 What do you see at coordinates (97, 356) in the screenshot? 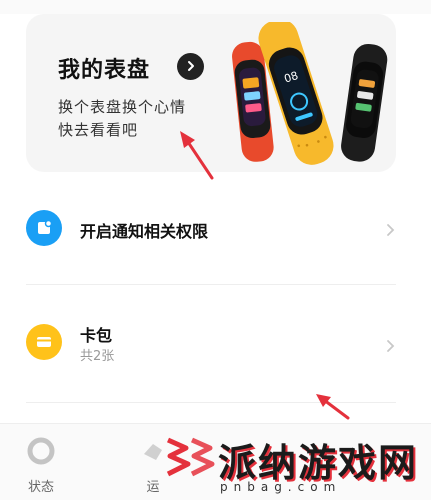
I see `card-wallet-count: 共2张` at bounding box center [97, 356].